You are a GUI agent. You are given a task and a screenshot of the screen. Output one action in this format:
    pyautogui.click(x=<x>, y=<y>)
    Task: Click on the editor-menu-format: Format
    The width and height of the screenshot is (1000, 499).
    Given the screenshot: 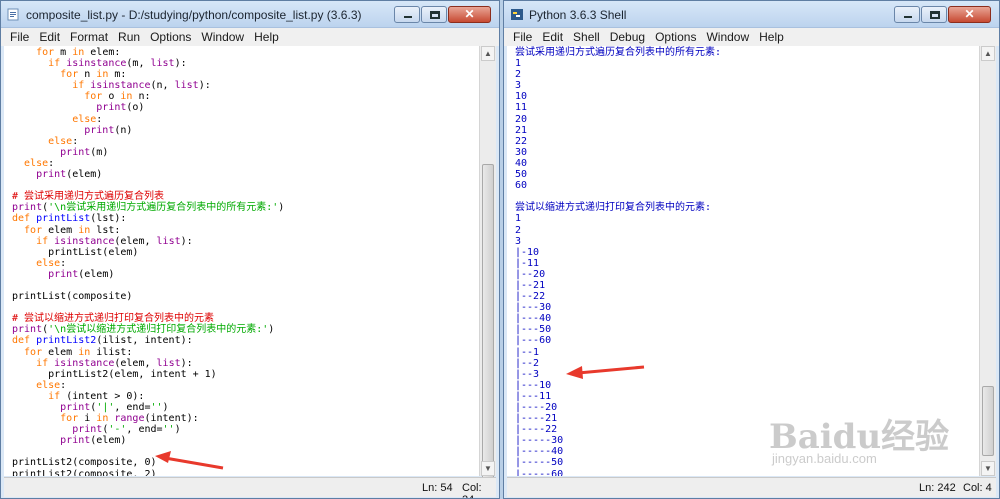 What is the action you would take?
    pyautogui.click(x=89, y=37)
    